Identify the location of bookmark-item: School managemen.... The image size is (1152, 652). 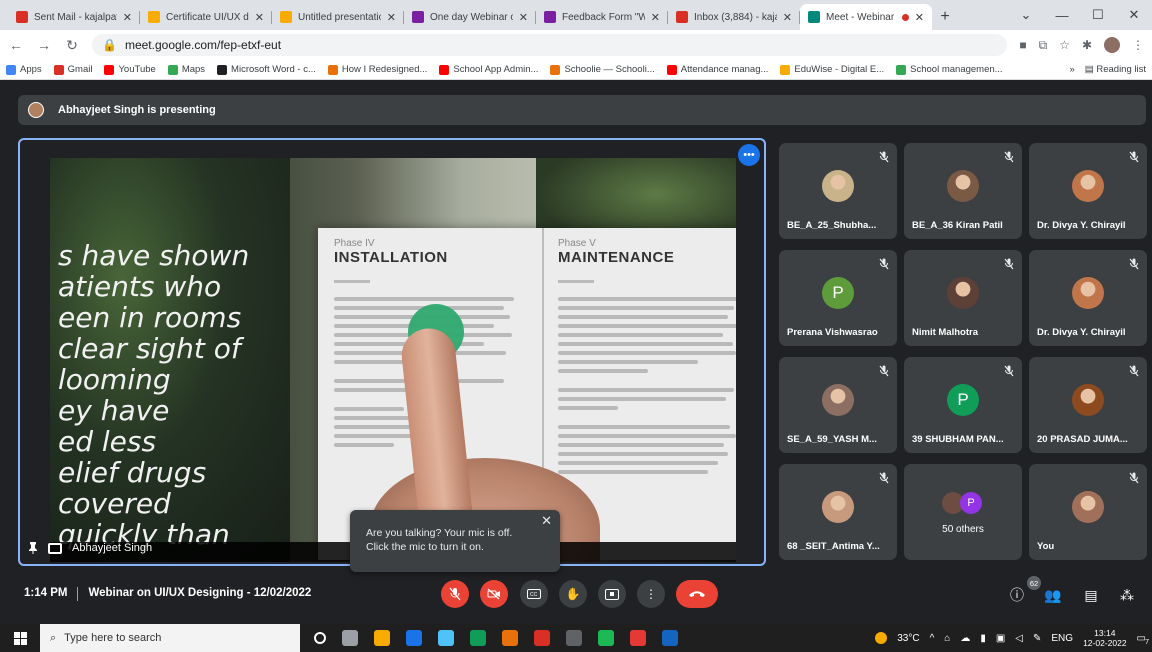
(949, 69).